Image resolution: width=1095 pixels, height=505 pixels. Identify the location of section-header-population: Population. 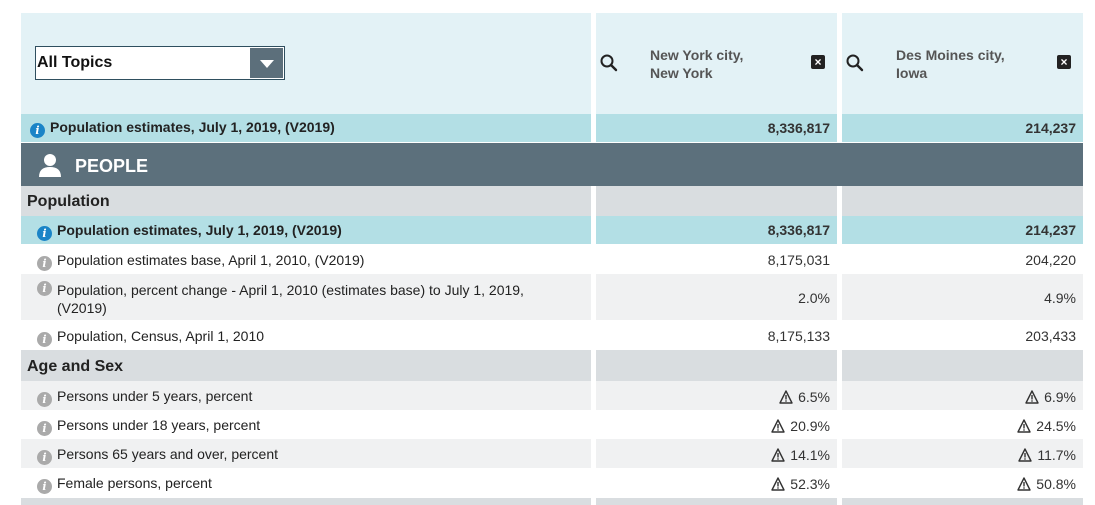
(306, 201).